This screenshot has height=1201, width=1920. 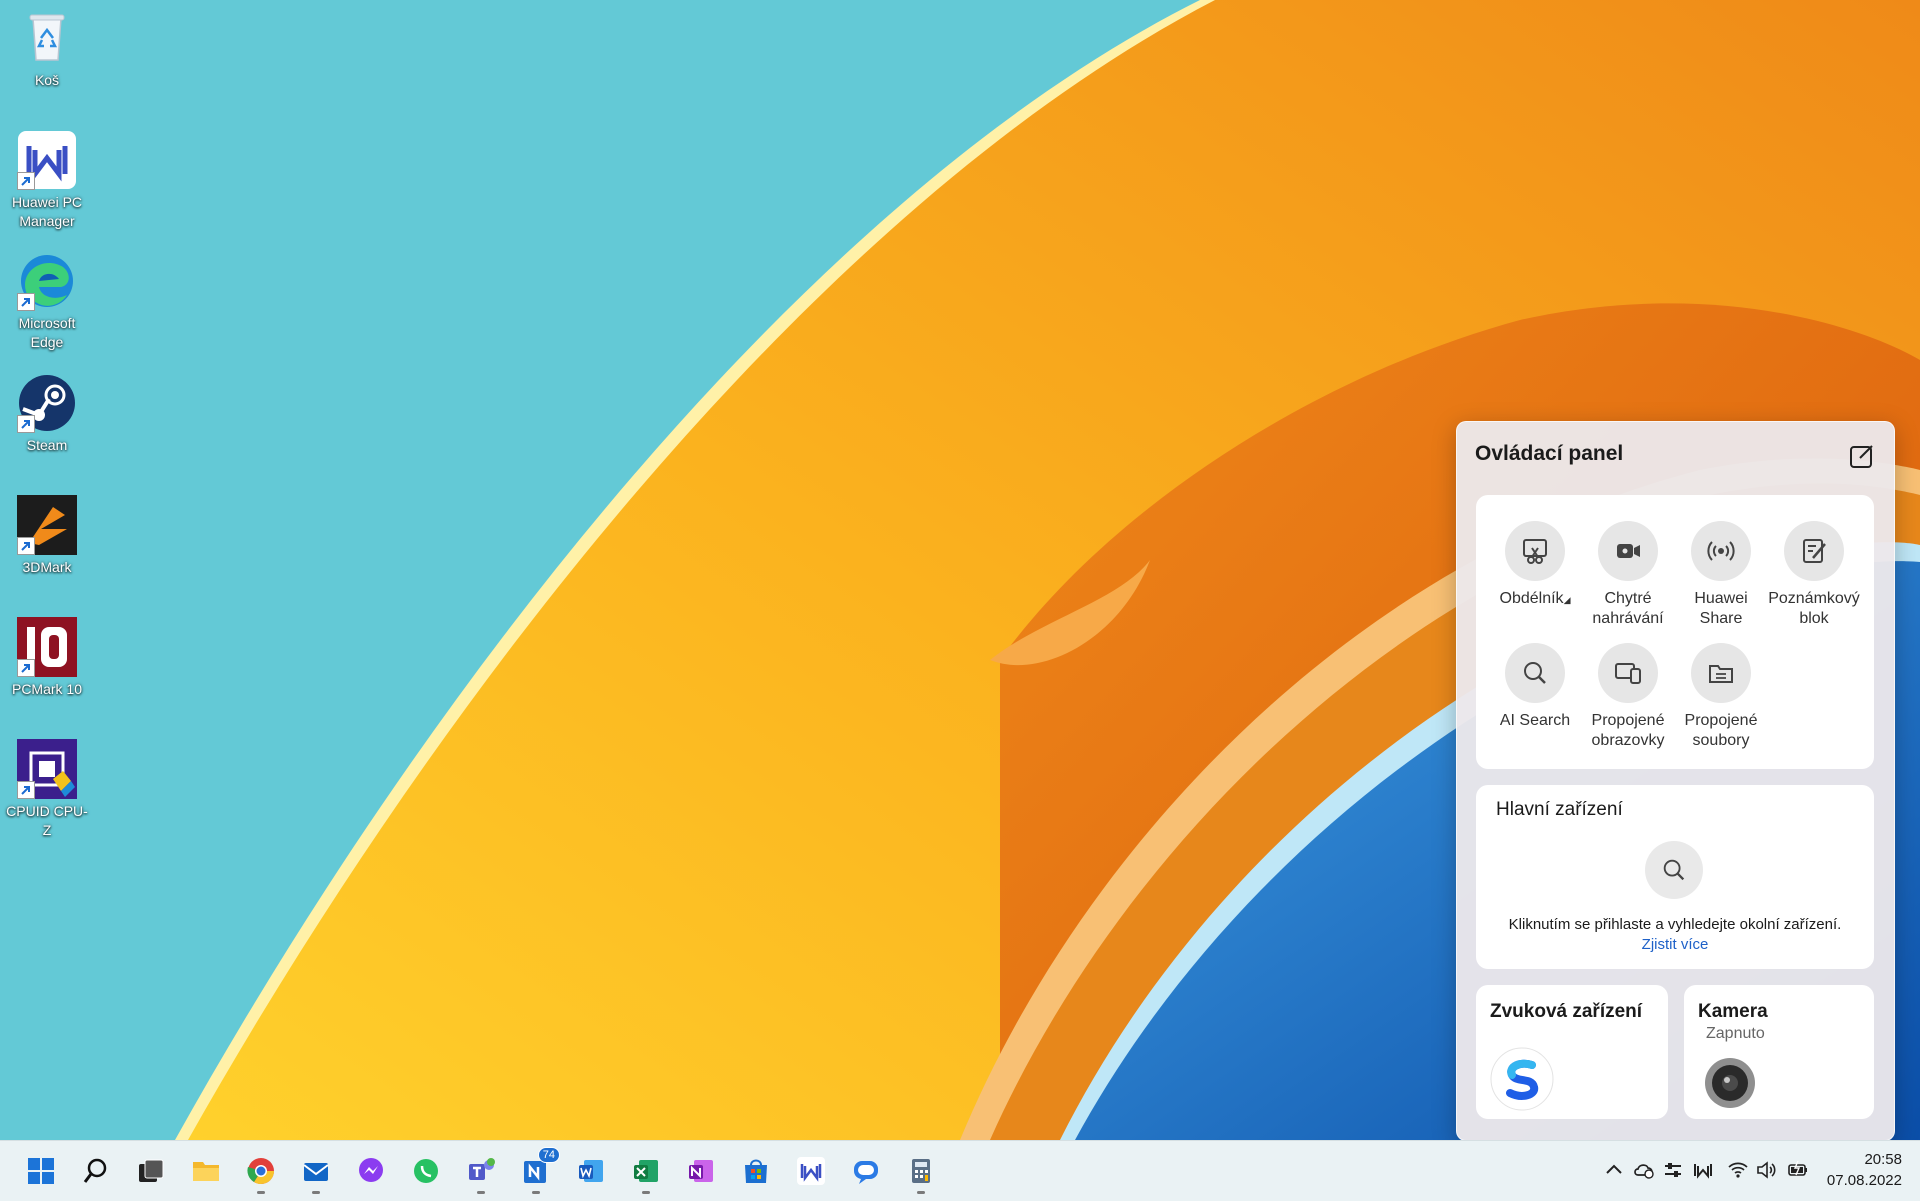 I want to click on wifi-icon, so click(x=1738, y=1170).